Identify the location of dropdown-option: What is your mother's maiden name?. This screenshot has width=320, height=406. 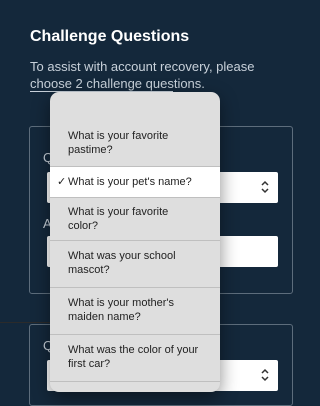
(135, 311).